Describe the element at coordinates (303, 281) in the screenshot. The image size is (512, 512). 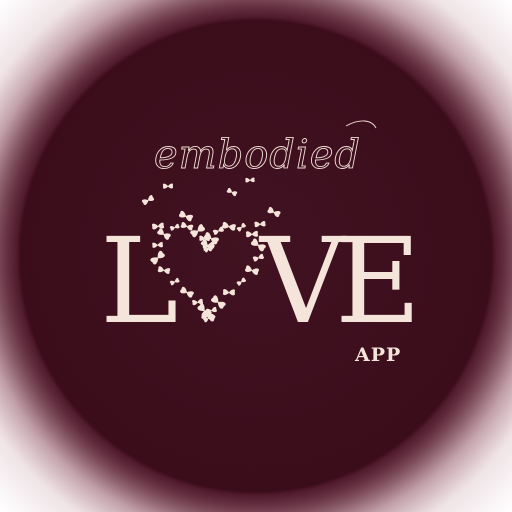
I see `letter-v: V` at that location.